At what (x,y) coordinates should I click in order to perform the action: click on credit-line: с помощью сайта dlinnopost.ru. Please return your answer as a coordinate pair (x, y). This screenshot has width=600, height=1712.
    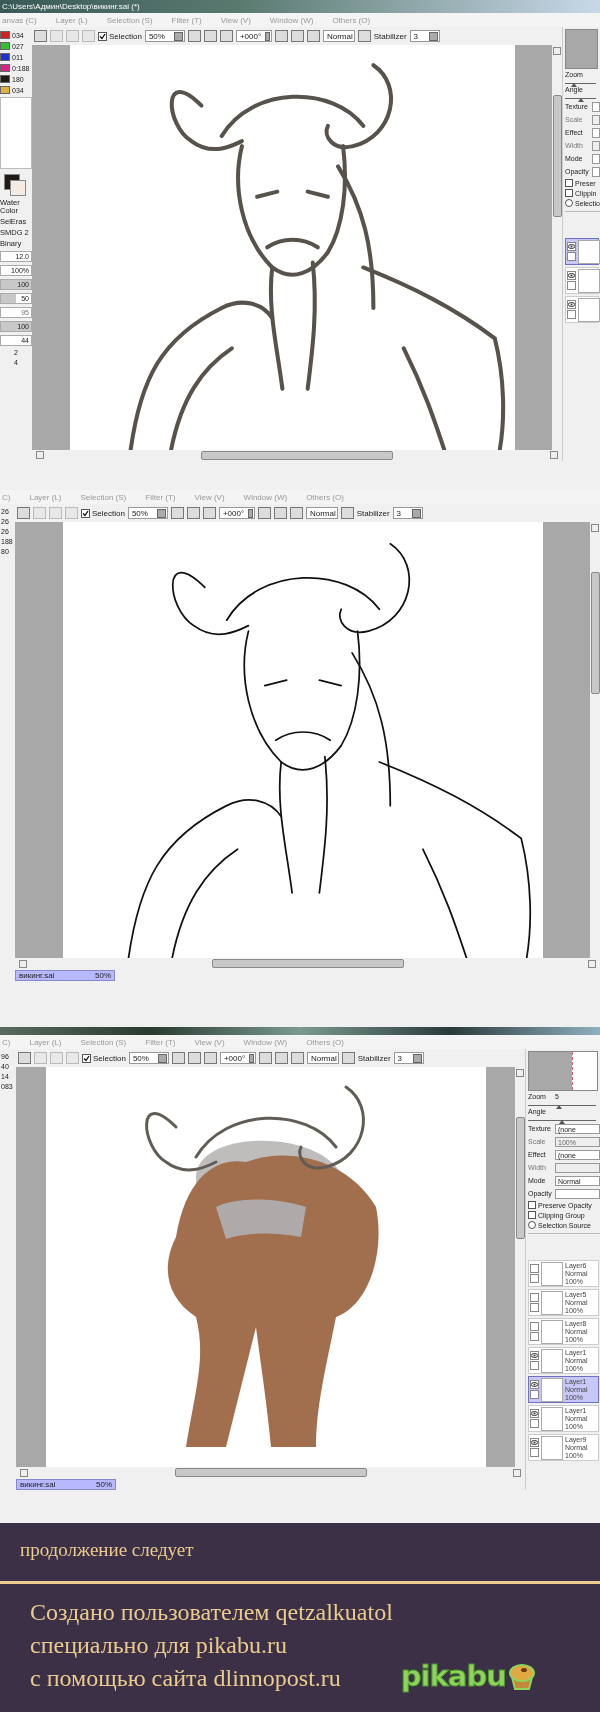
    Looking at the image, I should click on (186, 1678).